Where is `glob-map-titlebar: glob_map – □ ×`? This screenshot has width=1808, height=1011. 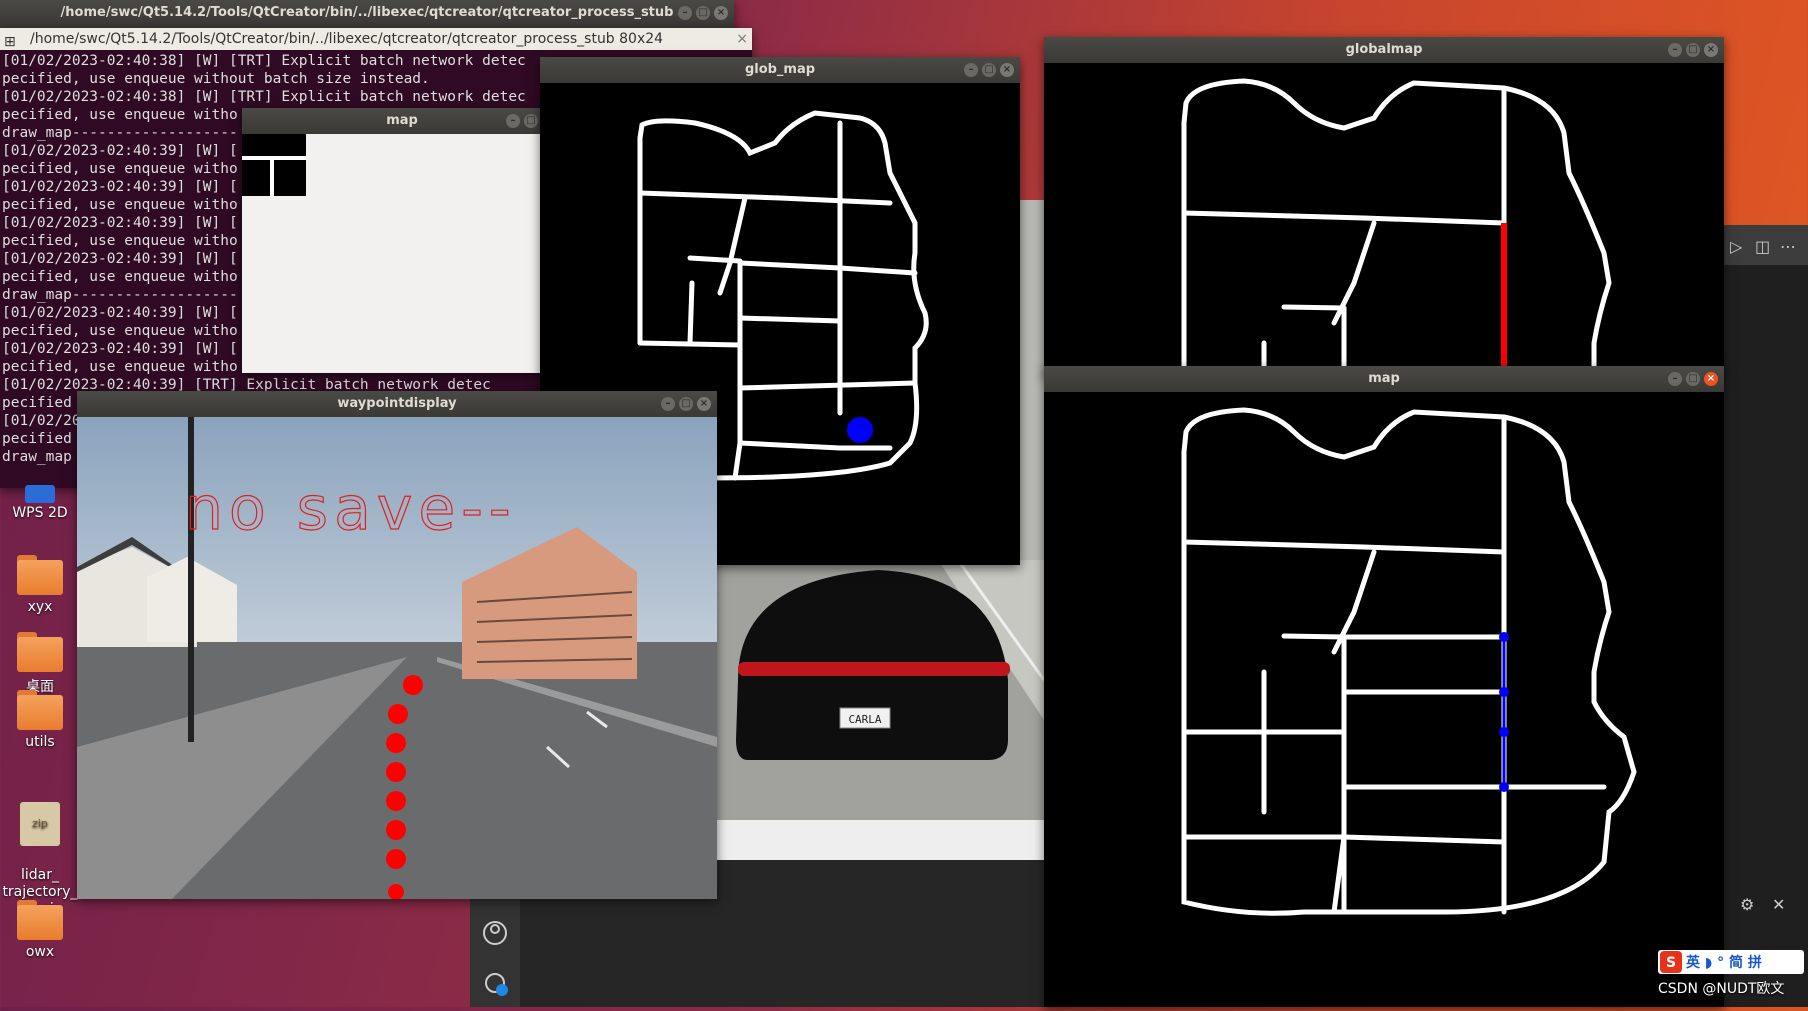 glob-map-titlebar: glob_map – □ × is located at coordinates (780, 70).